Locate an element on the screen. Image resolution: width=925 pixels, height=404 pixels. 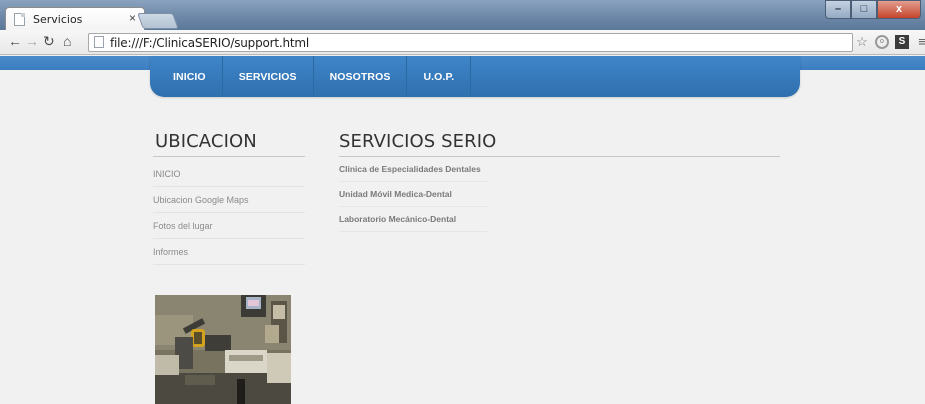
window-controls: – □ x is located at coordinates (873, 10).